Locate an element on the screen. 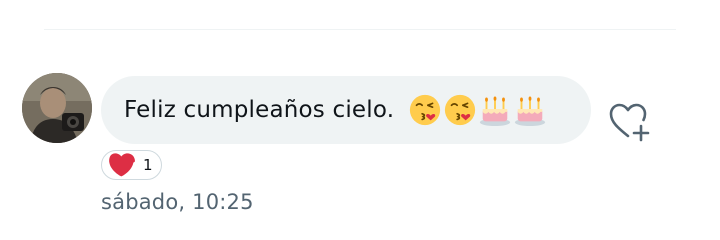 This screenshot has height=240, width=720. message-timestamp: sábado, 10:25 is located at coordinates (177, 202).